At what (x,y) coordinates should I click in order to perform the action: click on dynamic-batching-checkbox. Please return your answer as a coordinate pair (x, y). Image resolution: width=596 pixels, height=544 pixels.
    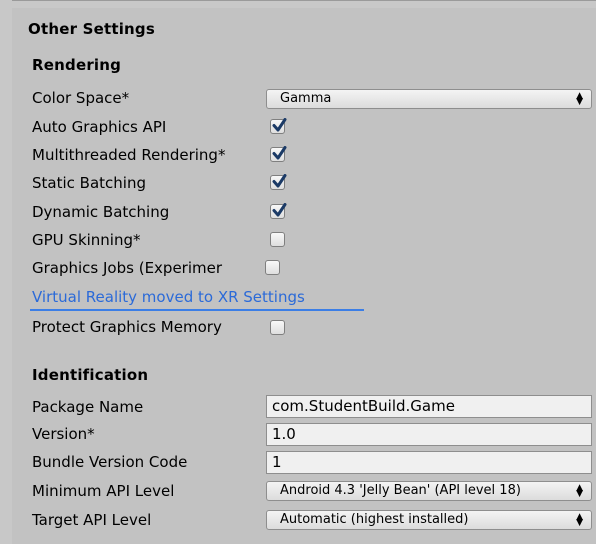
    Looking at the image, I should click on (278, 211).